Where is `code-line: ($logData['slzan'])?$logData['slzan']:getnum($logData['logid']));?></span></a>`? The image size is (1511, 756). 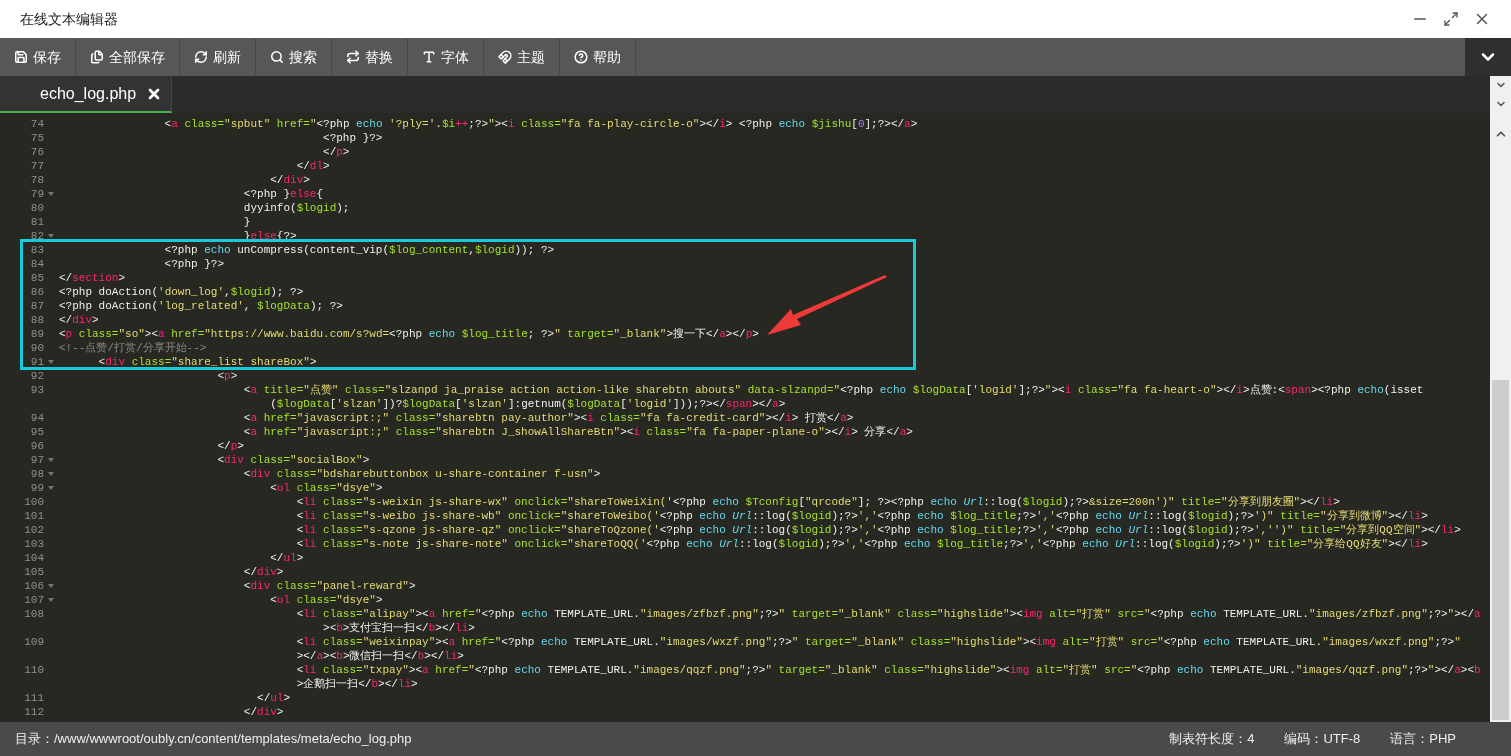 code-line: ($logData['slzan'])?$logData['slzan']:getnum($logData['logid']));?></span></a> is located at coordinates (527, 404).